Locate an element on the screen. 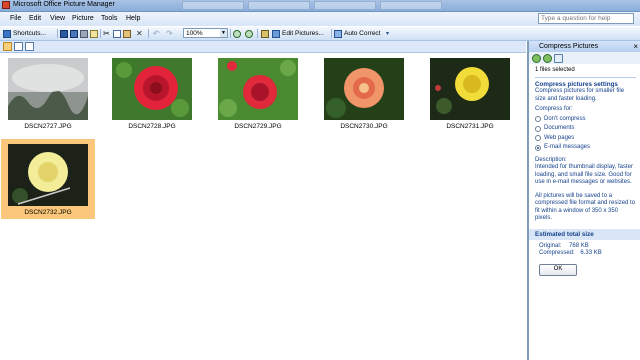  save-icon is located at coordinates (65, 33).